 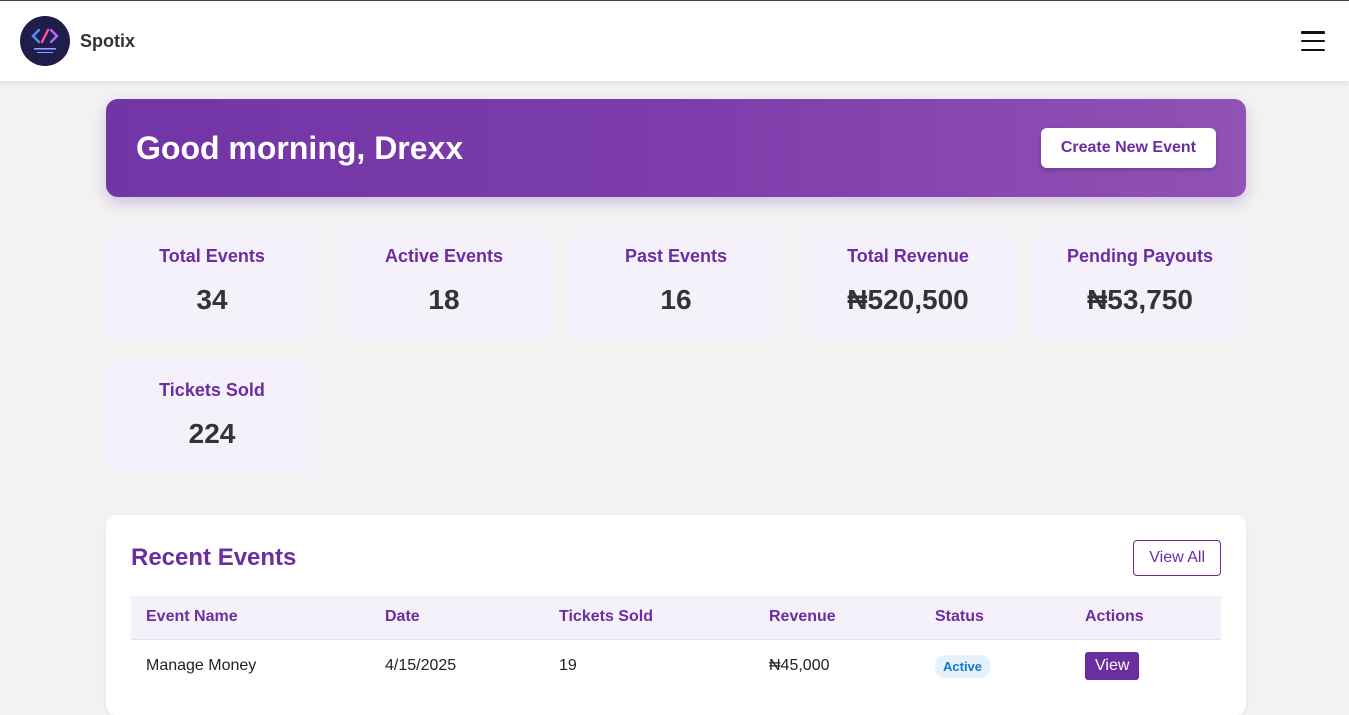 I want to click on column-header: Revenue, so click(x=837, y=618).